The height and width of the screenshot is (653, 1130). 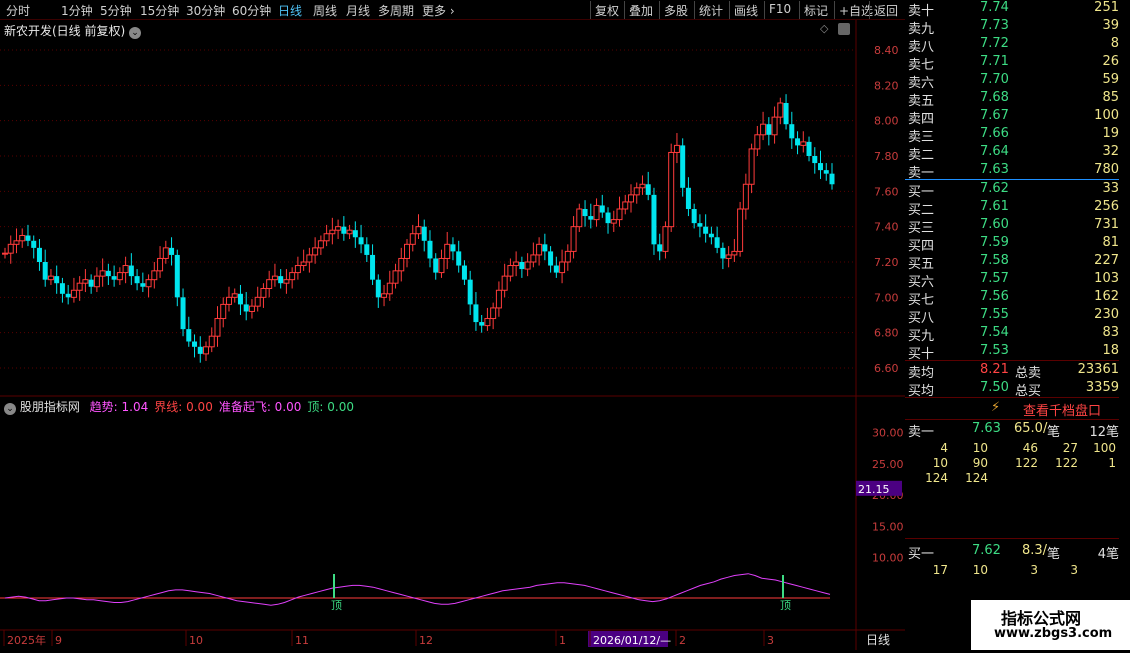 What do you see at coordinates (50, 407) in the screenshot?
I see `indicator-name: 股朋指标网` at bounding box center [50, 407].